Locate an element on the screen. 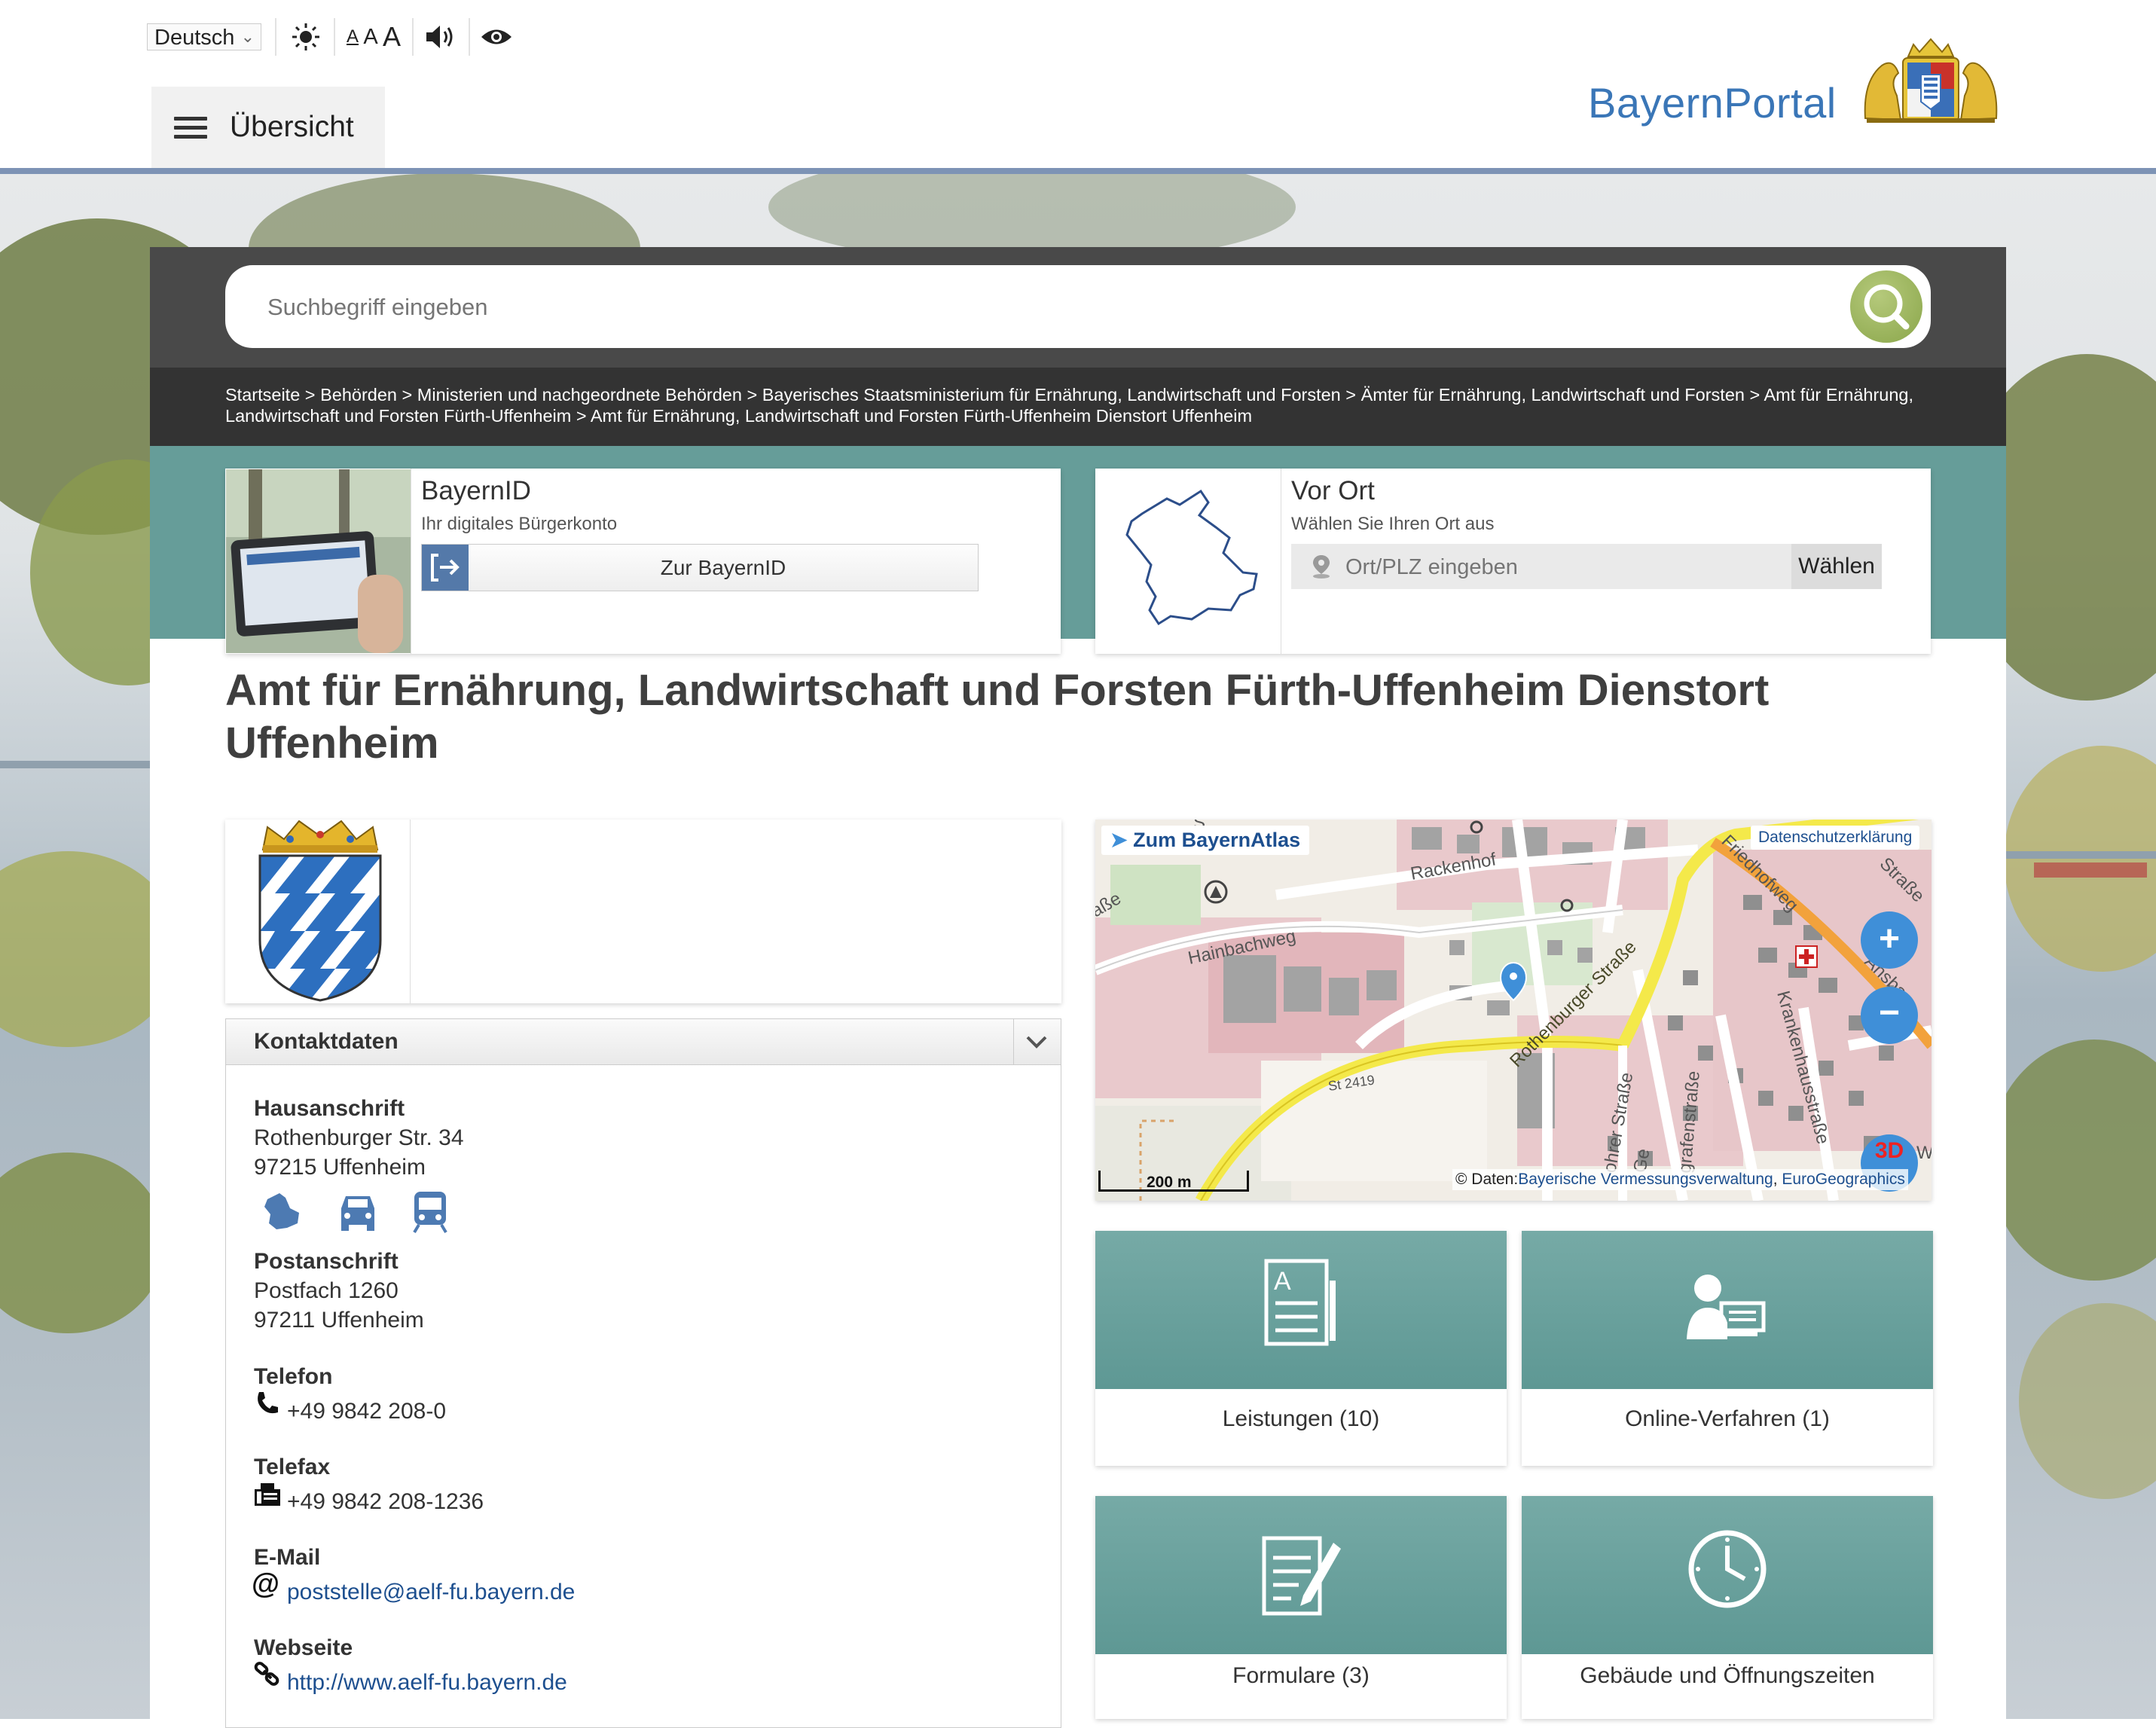 The width and height of the screenshot is (2156, 1728). email-link: poststelle@aelf-fu.bayern.de is located at coordinates (431, 1592).